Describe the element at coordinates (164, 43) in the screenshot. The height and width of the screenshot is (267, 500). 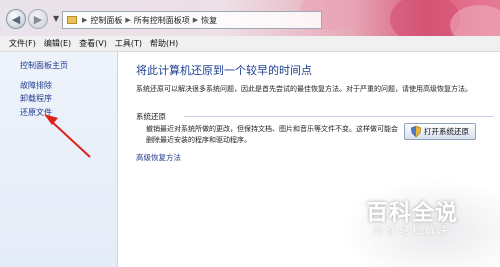
I see `menu-help: 帮助(H)` at that location.